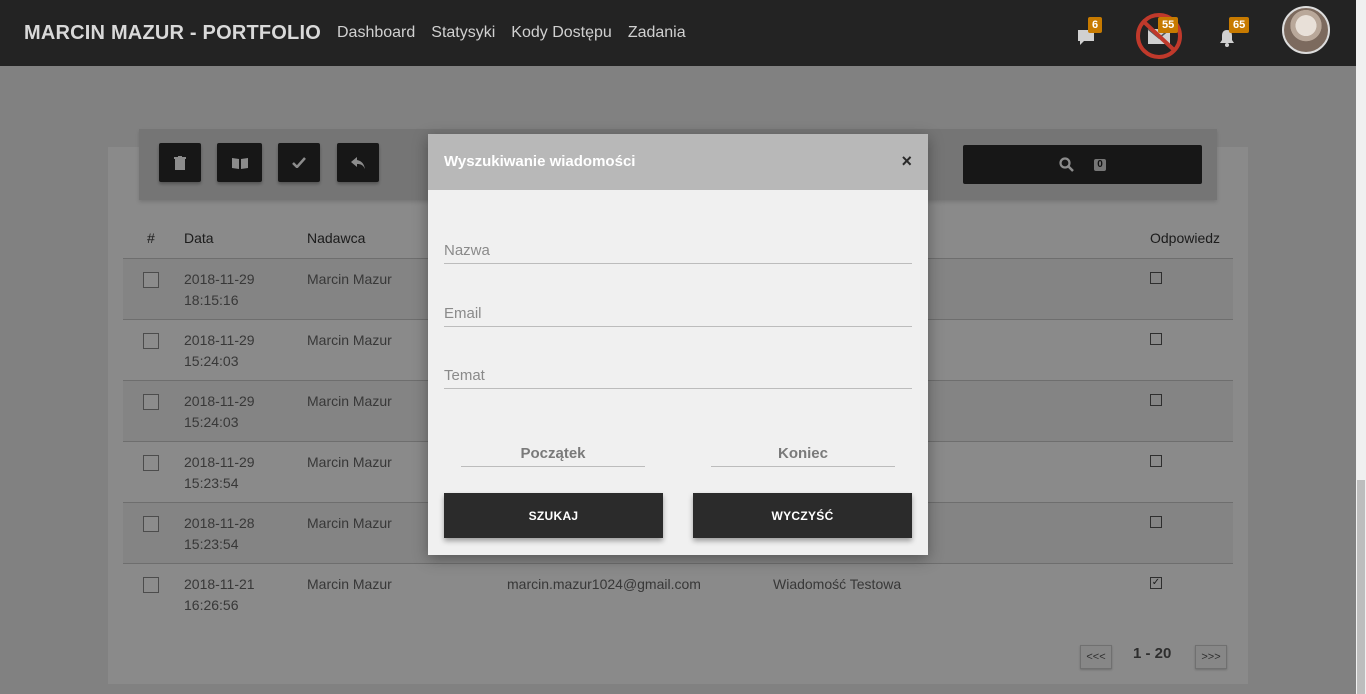 The width and height of the screenshot is (1366, 694). Describe the element at coordinates (802, 515) in the screenshot. I see `clear-button: WYCZYŚĆ` at that location.